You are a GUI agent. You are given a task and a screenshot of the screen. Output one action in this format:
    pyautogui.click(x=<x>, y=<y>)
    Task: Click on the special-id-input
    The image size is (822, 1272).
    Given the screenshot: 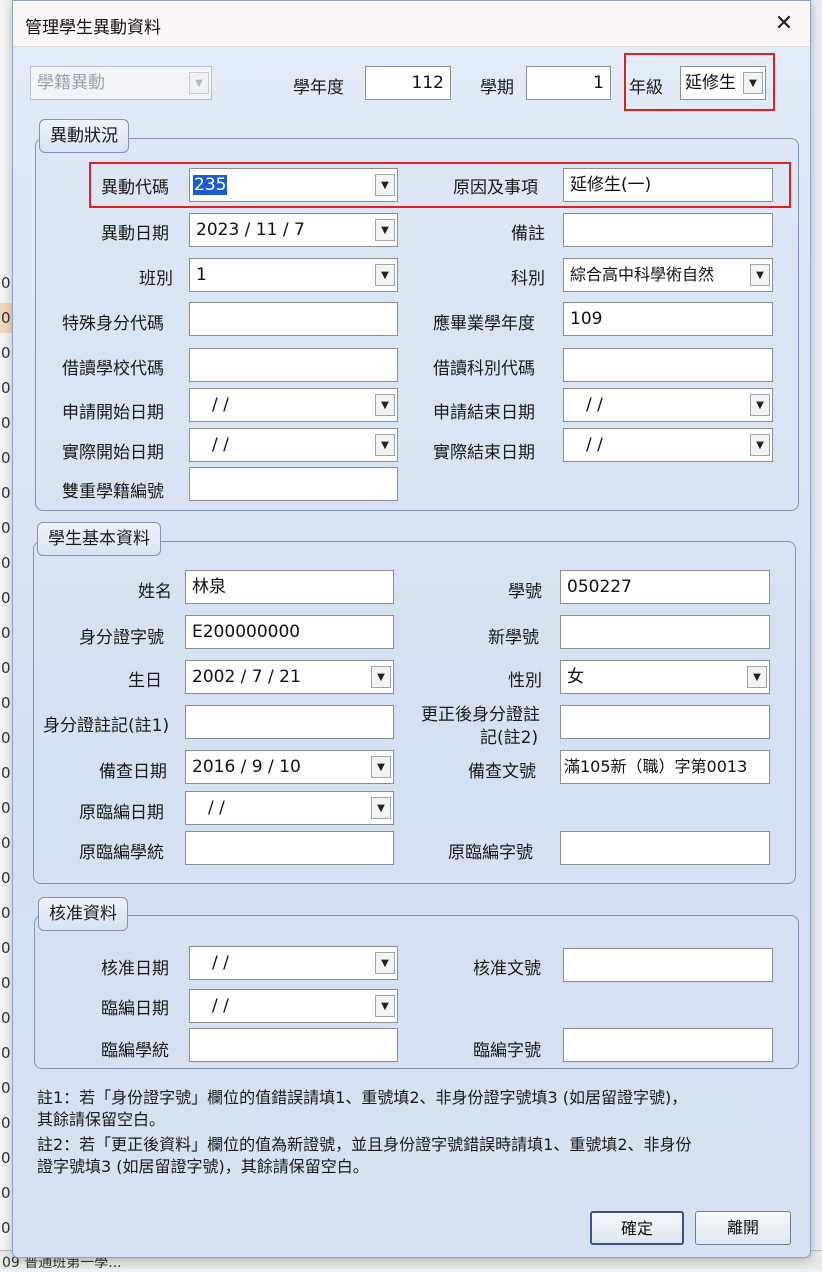 What is the action you would take?
    pyautogui.click(x=293, y=319)
    